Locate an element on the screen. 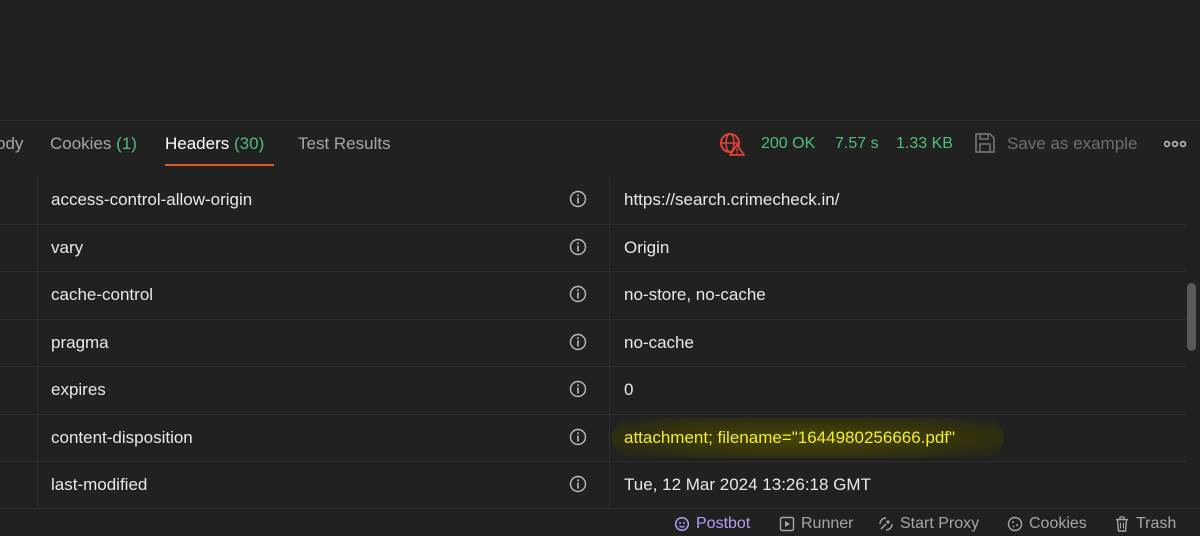 The width and height of the screenshot is (1200, 536). header-key: content-disposition is located at coordinates (122, 438).